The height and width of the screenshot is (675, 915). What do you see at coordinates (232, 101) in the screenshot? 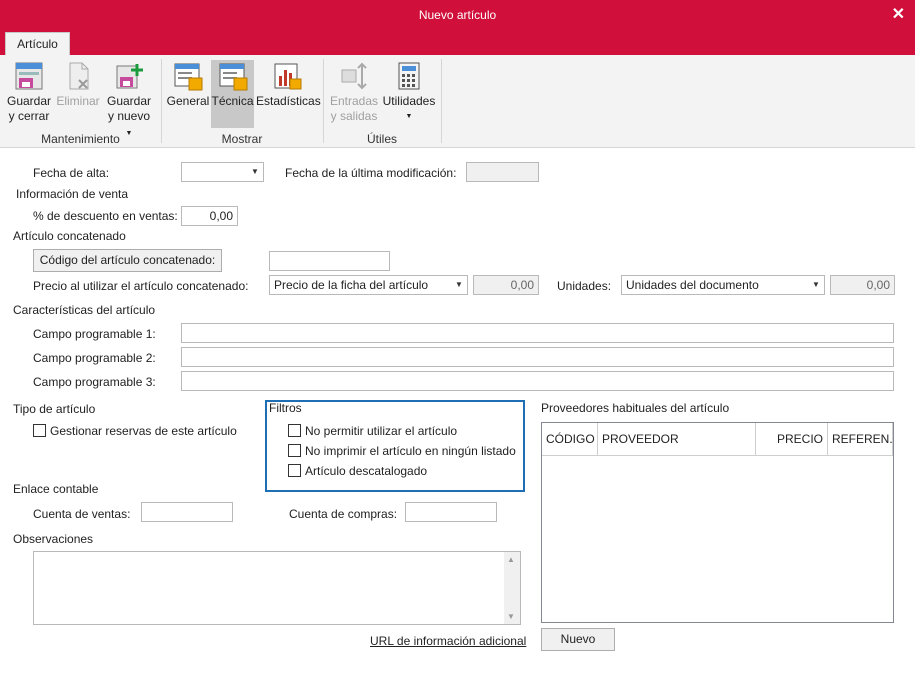
I see `view-tecnica-label: Técnica` at bounding box center [232, 101].